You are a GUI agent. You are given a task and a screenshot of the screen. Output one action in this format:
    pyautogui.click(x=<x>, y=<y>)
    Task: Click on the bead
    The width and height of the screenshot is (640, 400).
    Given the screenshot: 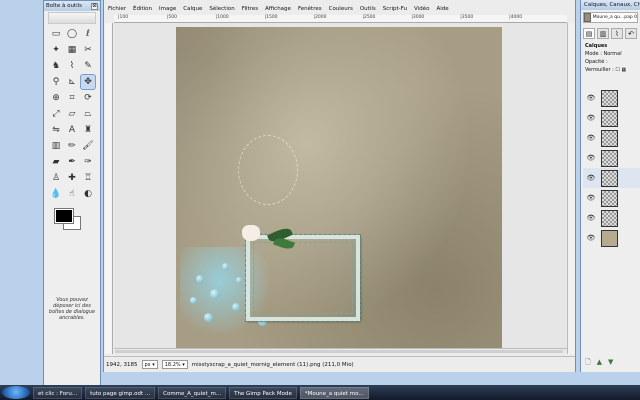 What is the action you would take?
    pyautogui.click(x=193, y=300)
    